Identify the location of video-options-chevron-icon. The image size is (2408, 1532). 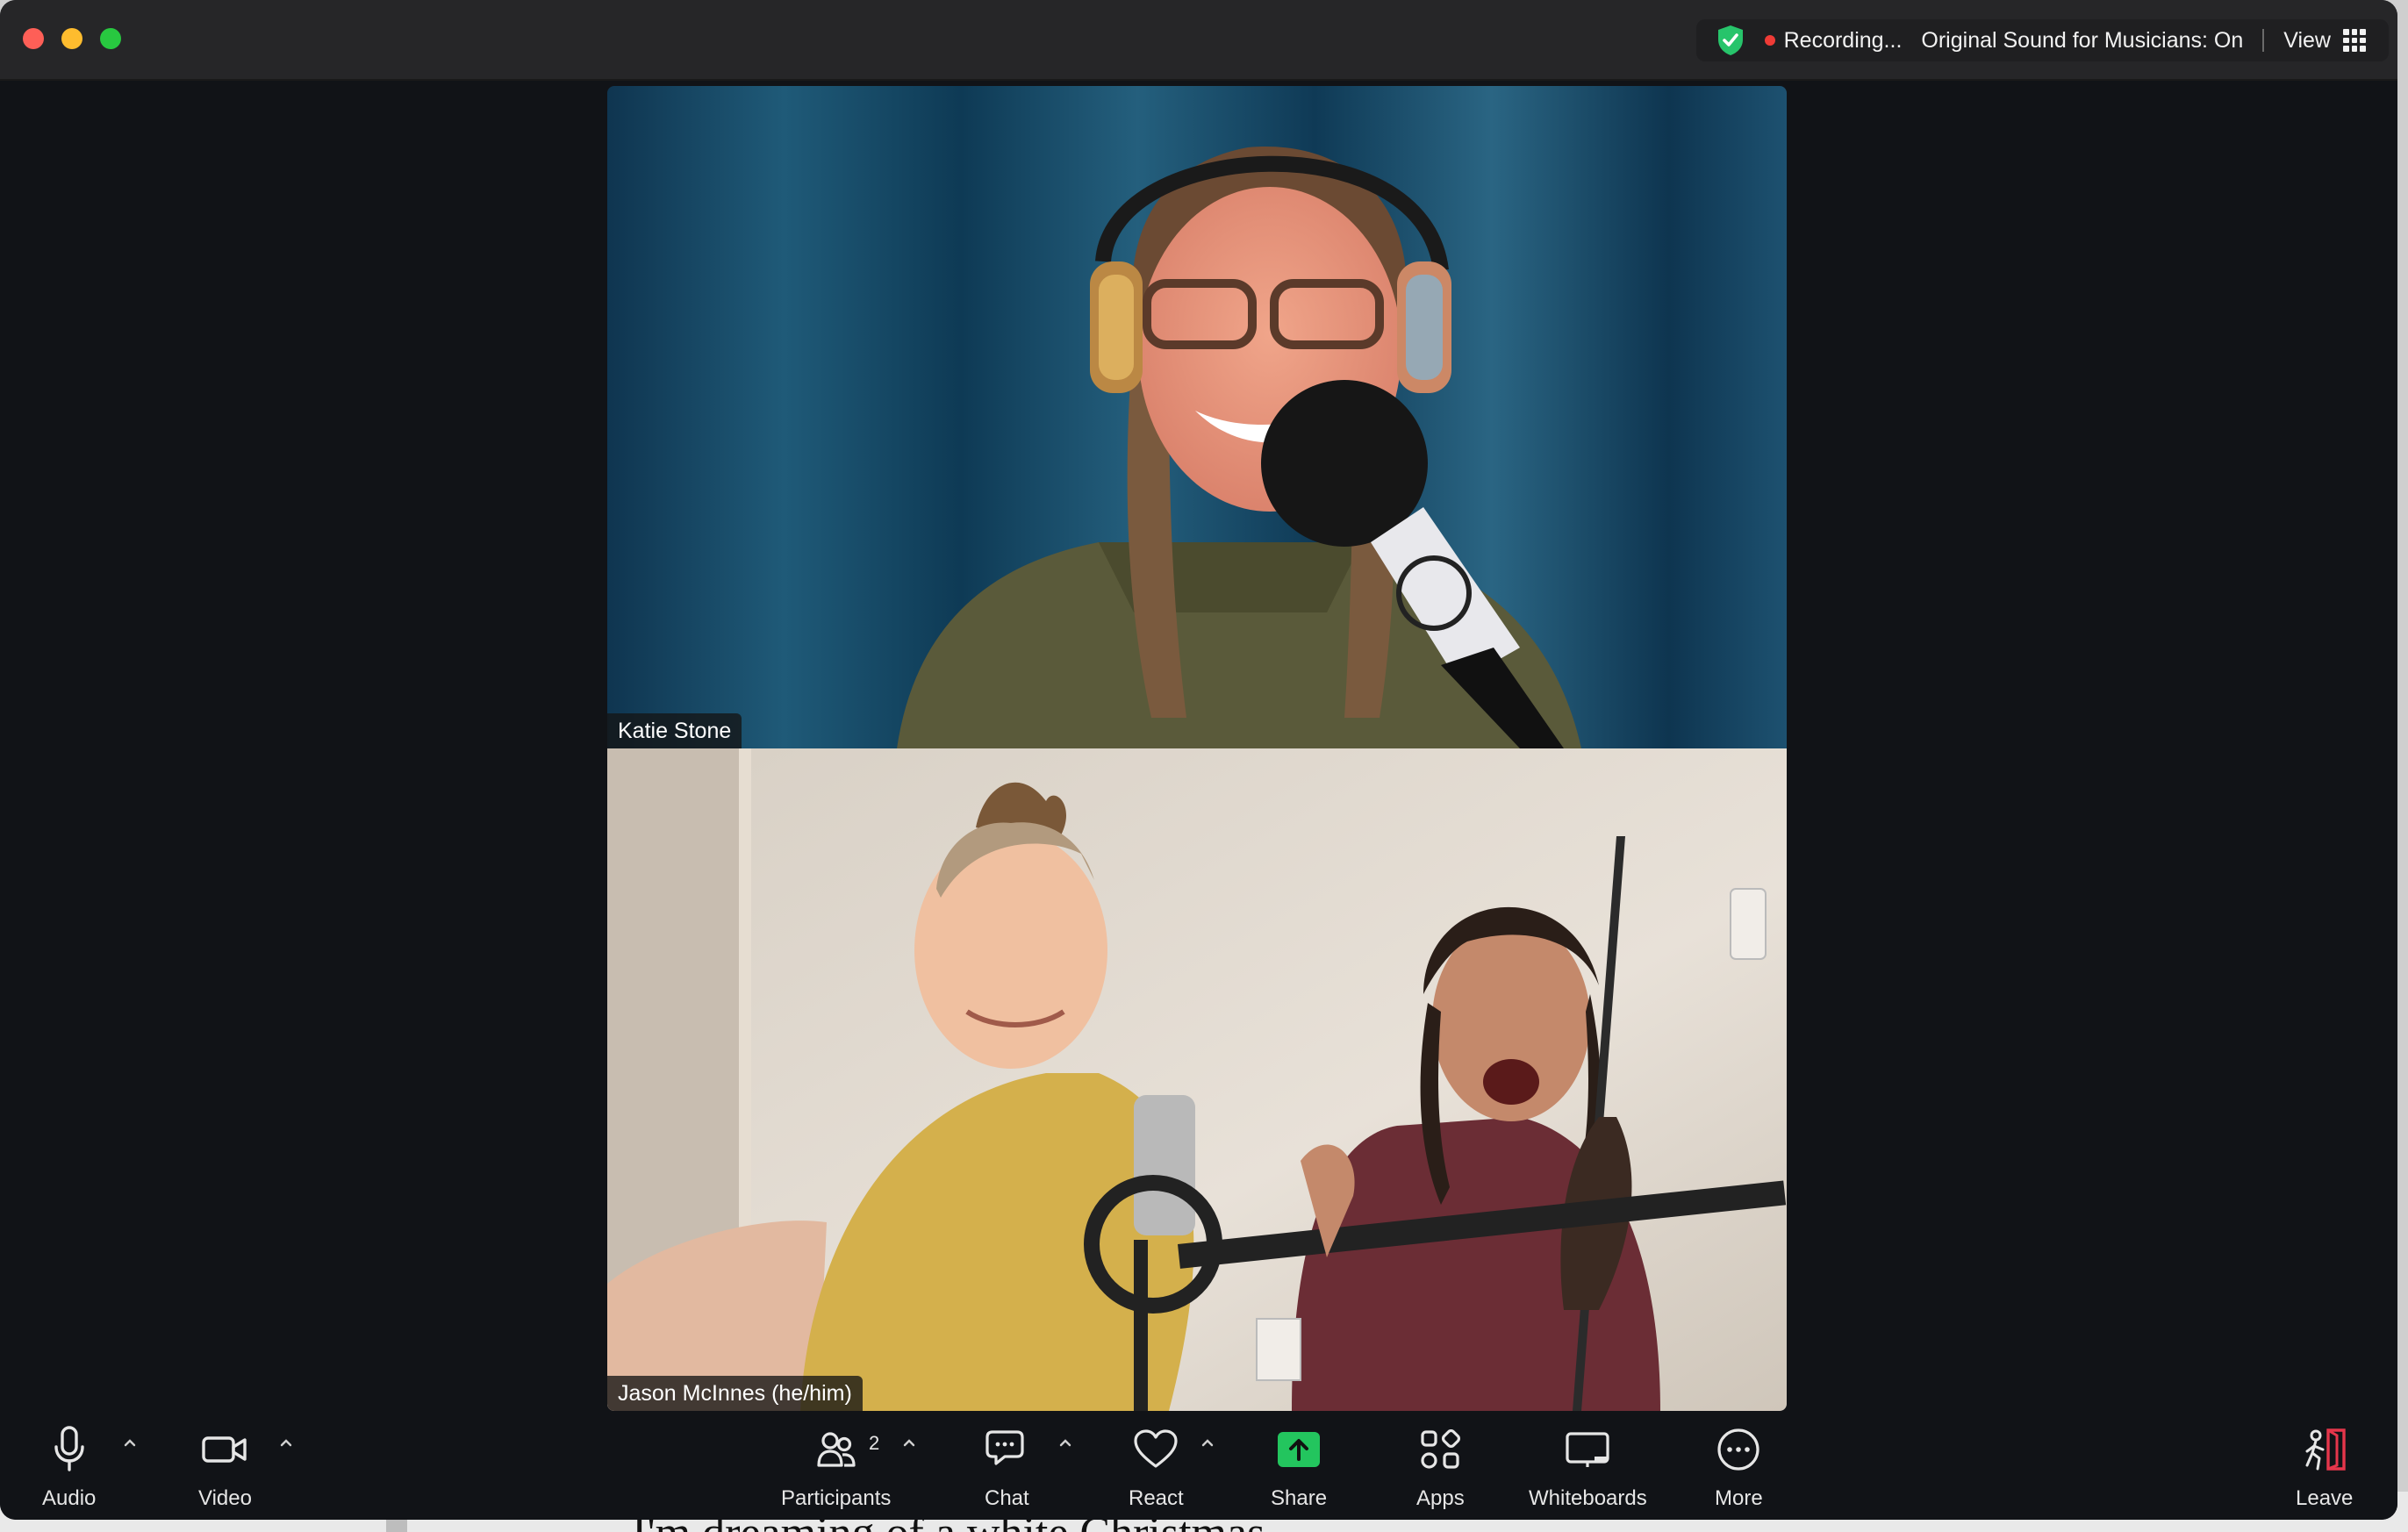
(286, 1442).